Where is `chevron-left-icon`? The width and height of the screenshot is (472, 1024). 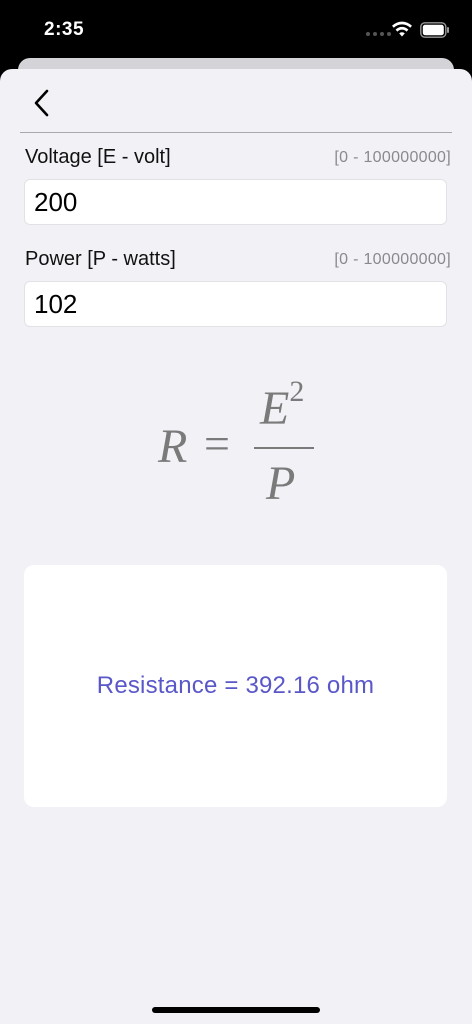 chevron-left-icon is located at coordinates (41, 103).